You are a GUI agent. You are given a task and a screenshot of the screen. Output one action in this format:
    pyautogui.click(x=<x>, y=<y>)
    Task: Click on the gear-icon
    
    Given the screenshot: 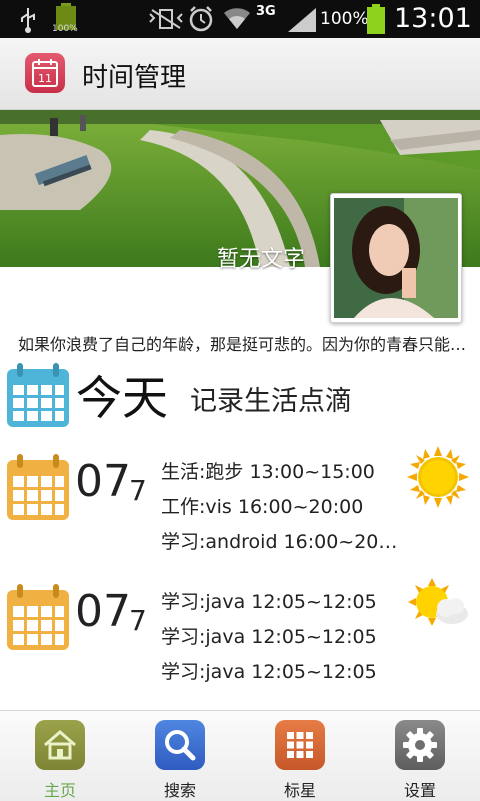 What is the action you would take?
    pyautogui.click(x=420, y=745)
    